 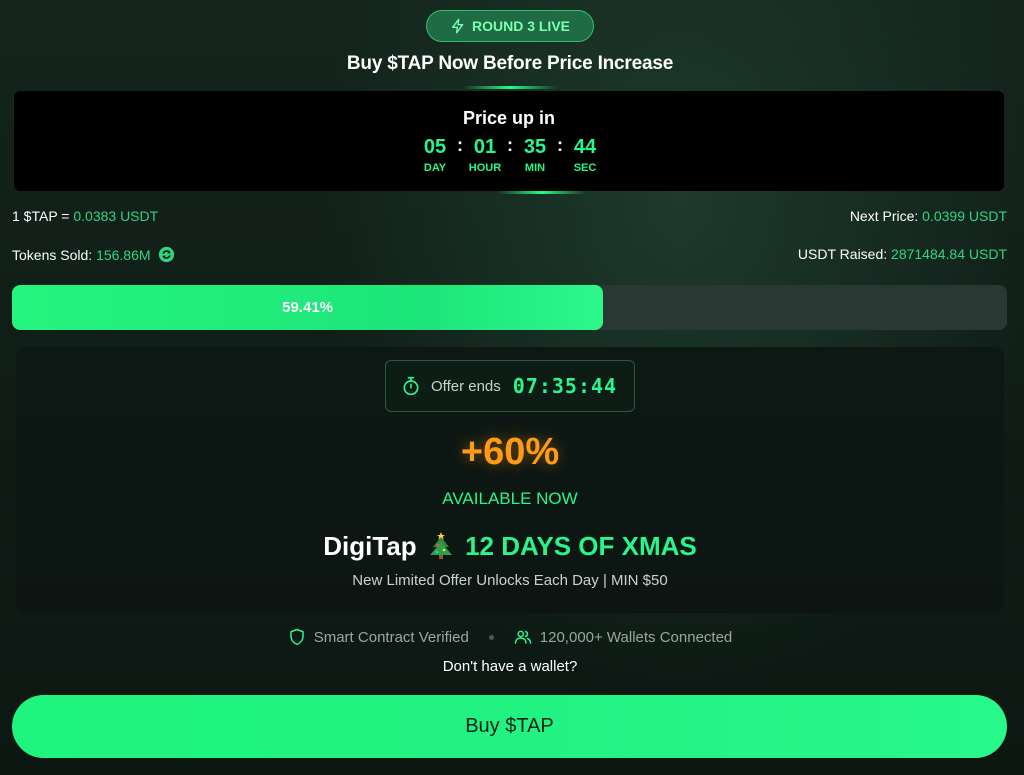 What do you see at coordinates (307, 307) in the screenshot?
I see `sale-progress-label: 59.41%` at bounding box center [307, 307].